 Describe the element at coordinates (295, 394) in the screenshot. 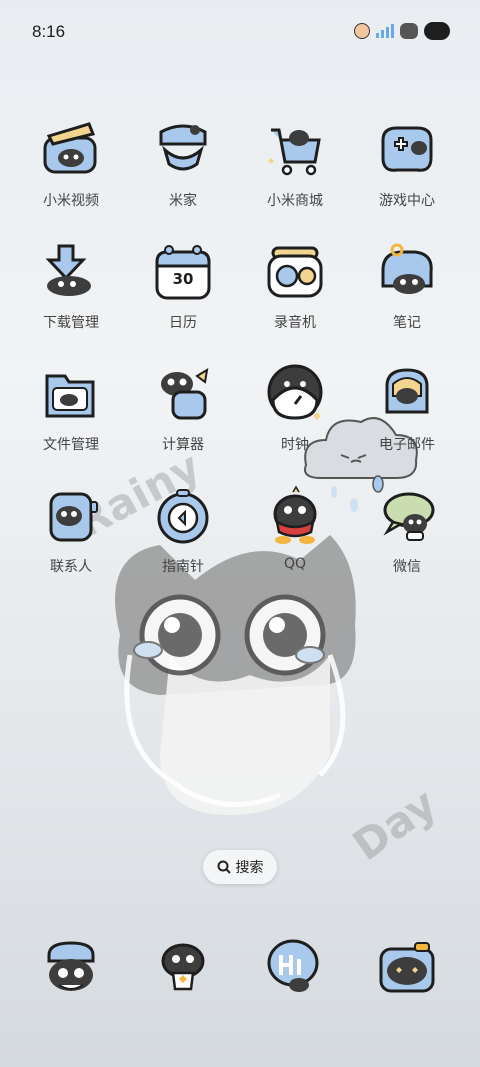

I see `clock-icon` at that location.